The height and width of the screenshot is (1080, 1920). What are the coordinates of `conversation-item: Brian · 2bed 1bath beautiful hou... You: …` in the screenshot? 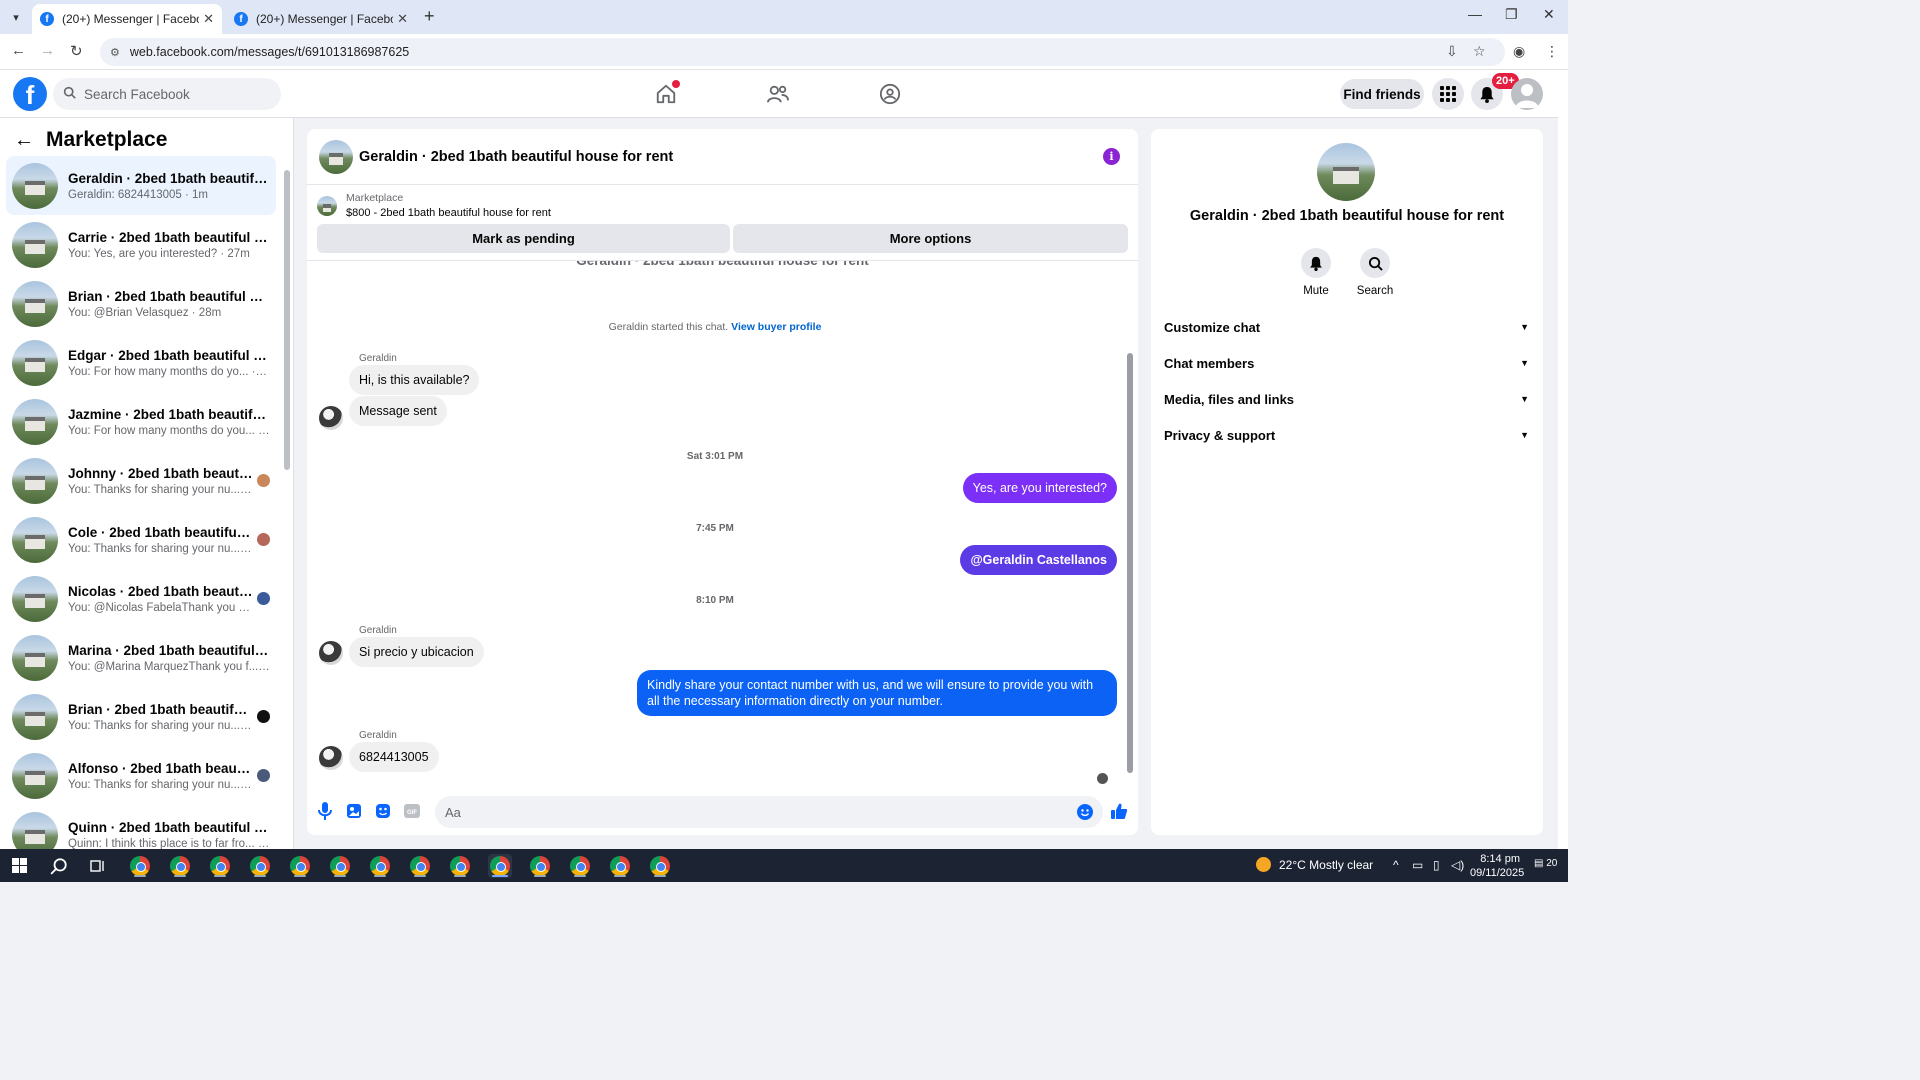 It's located at (141, 303).